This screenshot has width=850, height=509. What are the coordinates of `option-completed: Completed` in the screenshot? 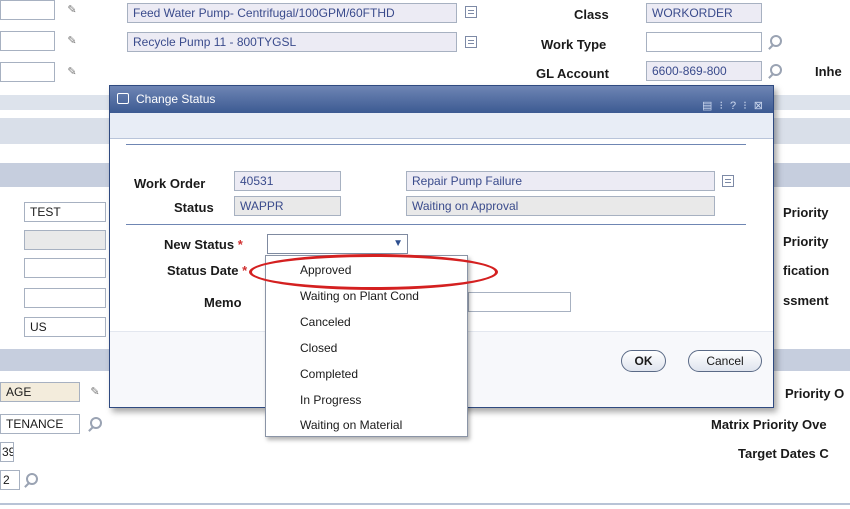 It's located at (329, 374).